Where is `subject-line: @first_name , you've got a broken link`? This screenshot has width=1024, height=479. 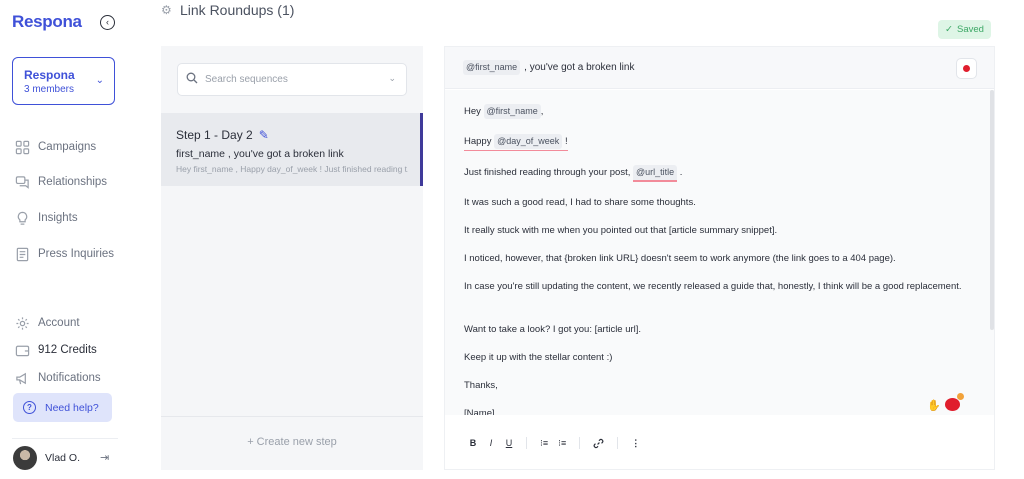 subject-line: @first_name , you've got a broken link is located at coordinates (719, 68).